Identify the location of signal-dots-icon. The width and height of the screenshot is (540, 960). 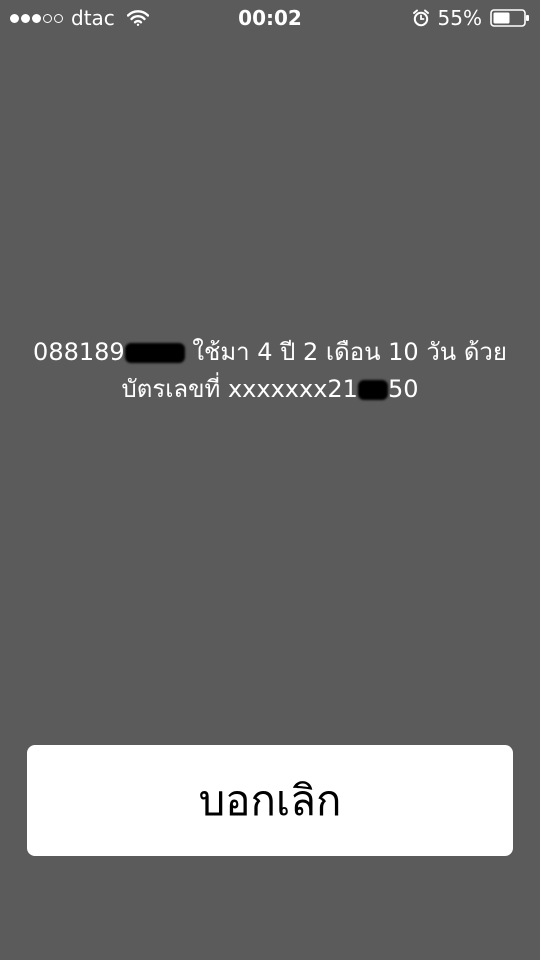
(36, 18).